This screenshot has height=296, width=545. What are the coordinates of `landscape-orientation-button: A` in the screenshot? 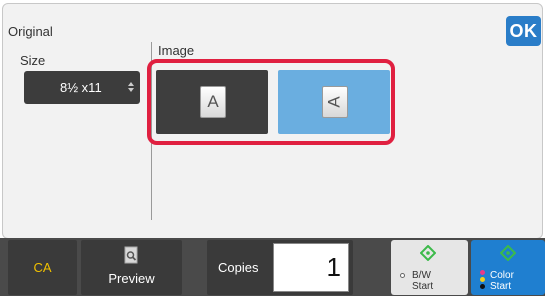 It's located at (334, 102).